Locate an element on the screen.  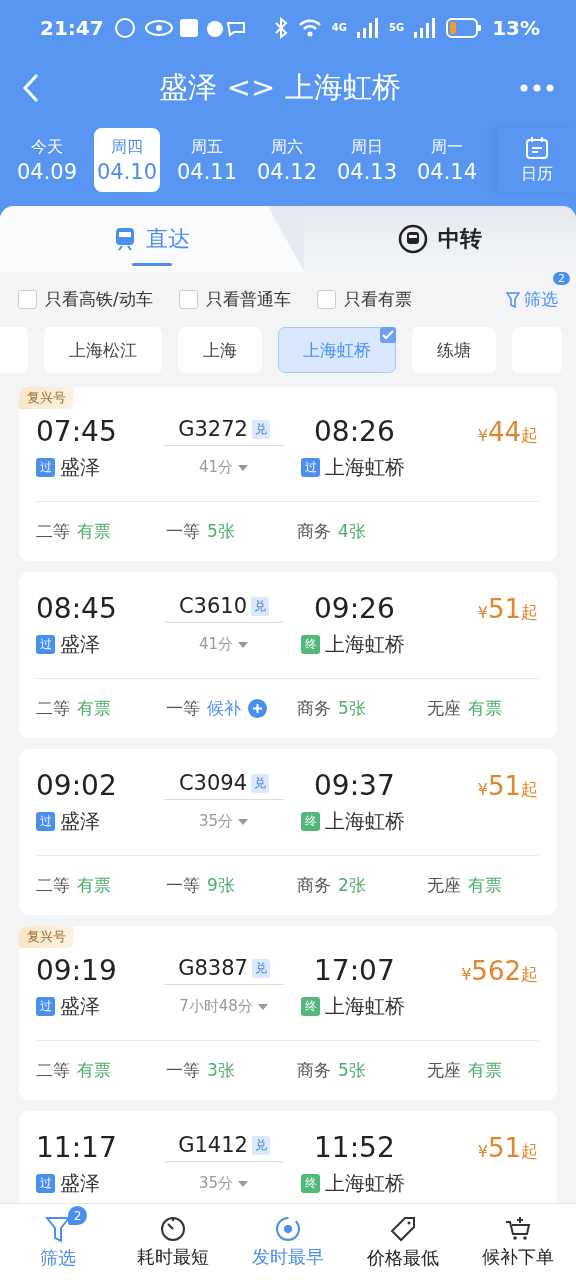
date-tab: 周一 04.14 is located at coordinates (447, 160).